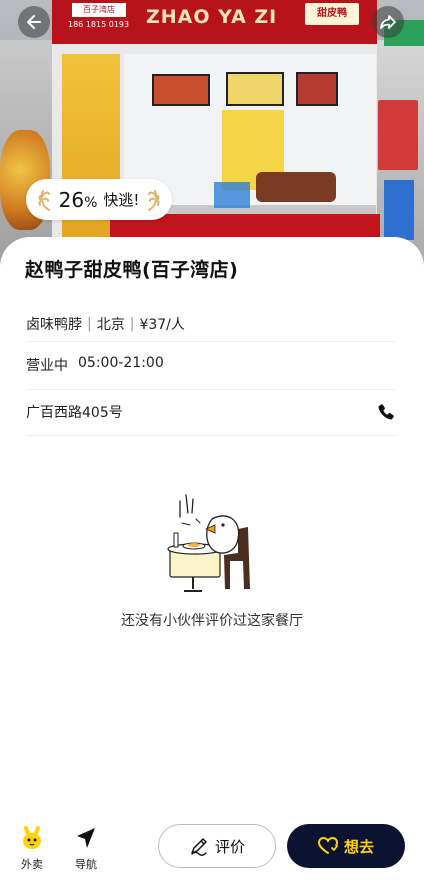 The height and width of the screenshot is (880, 424). What do you see at coordinates (121, 200) in the screenshot?
I see `escape-rate-label: 快逃!` at bounding box center [121, 200].